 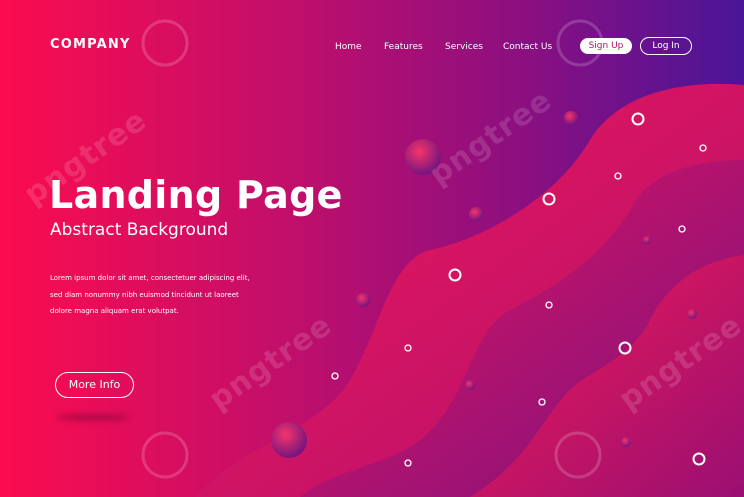 I want to click on nav-home-link: Home, so click(x=348, y=47).